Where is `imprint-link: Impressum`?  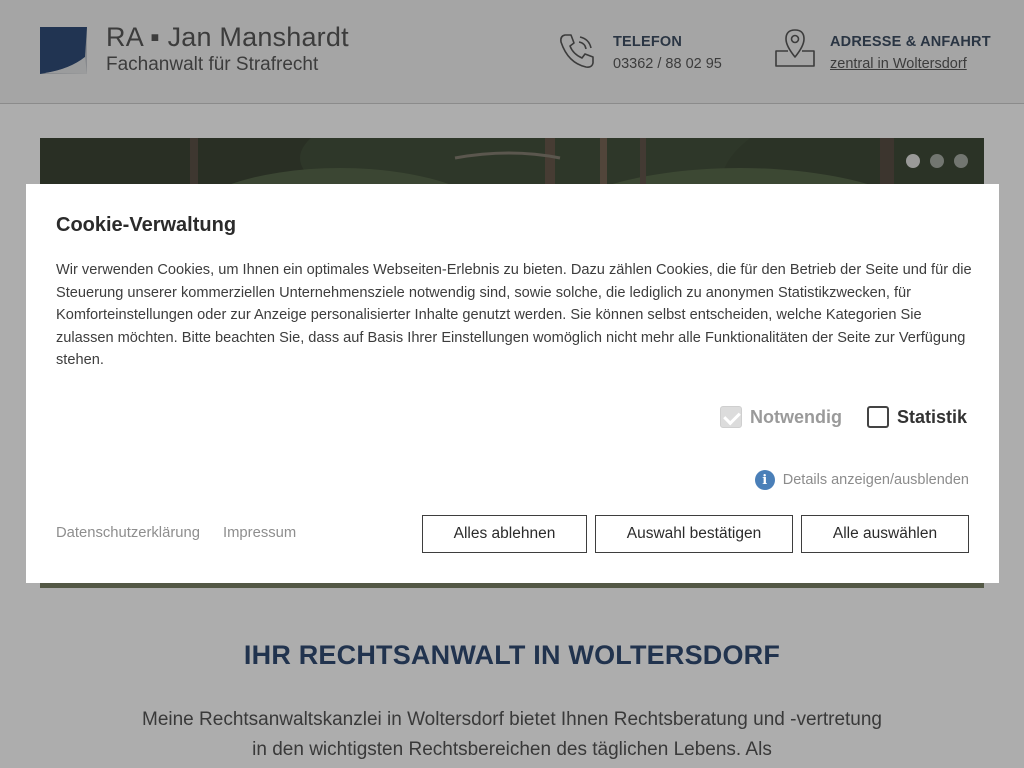
imprint-link: Impressum is located at coordinates (259, 533).